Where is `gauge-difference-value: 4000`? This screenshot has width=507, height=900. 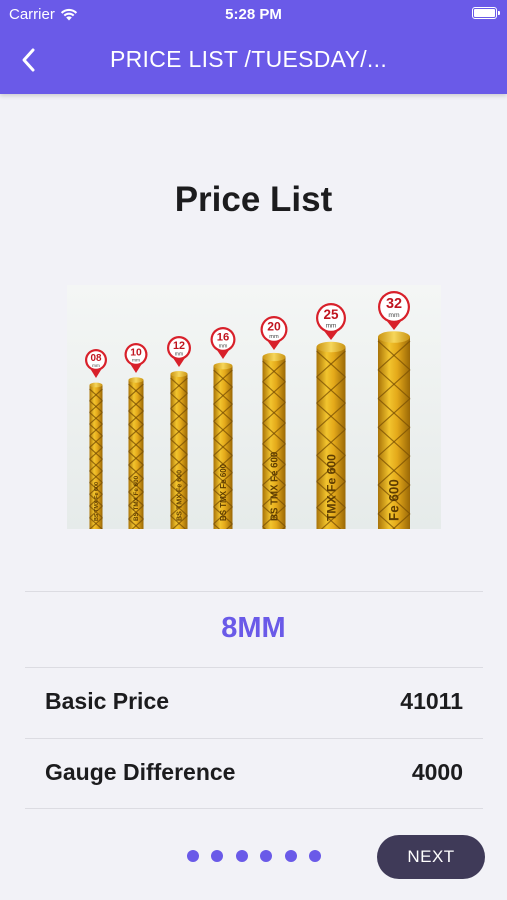
gauge-difference-value: 4000 is located at coordinates (437, 772).